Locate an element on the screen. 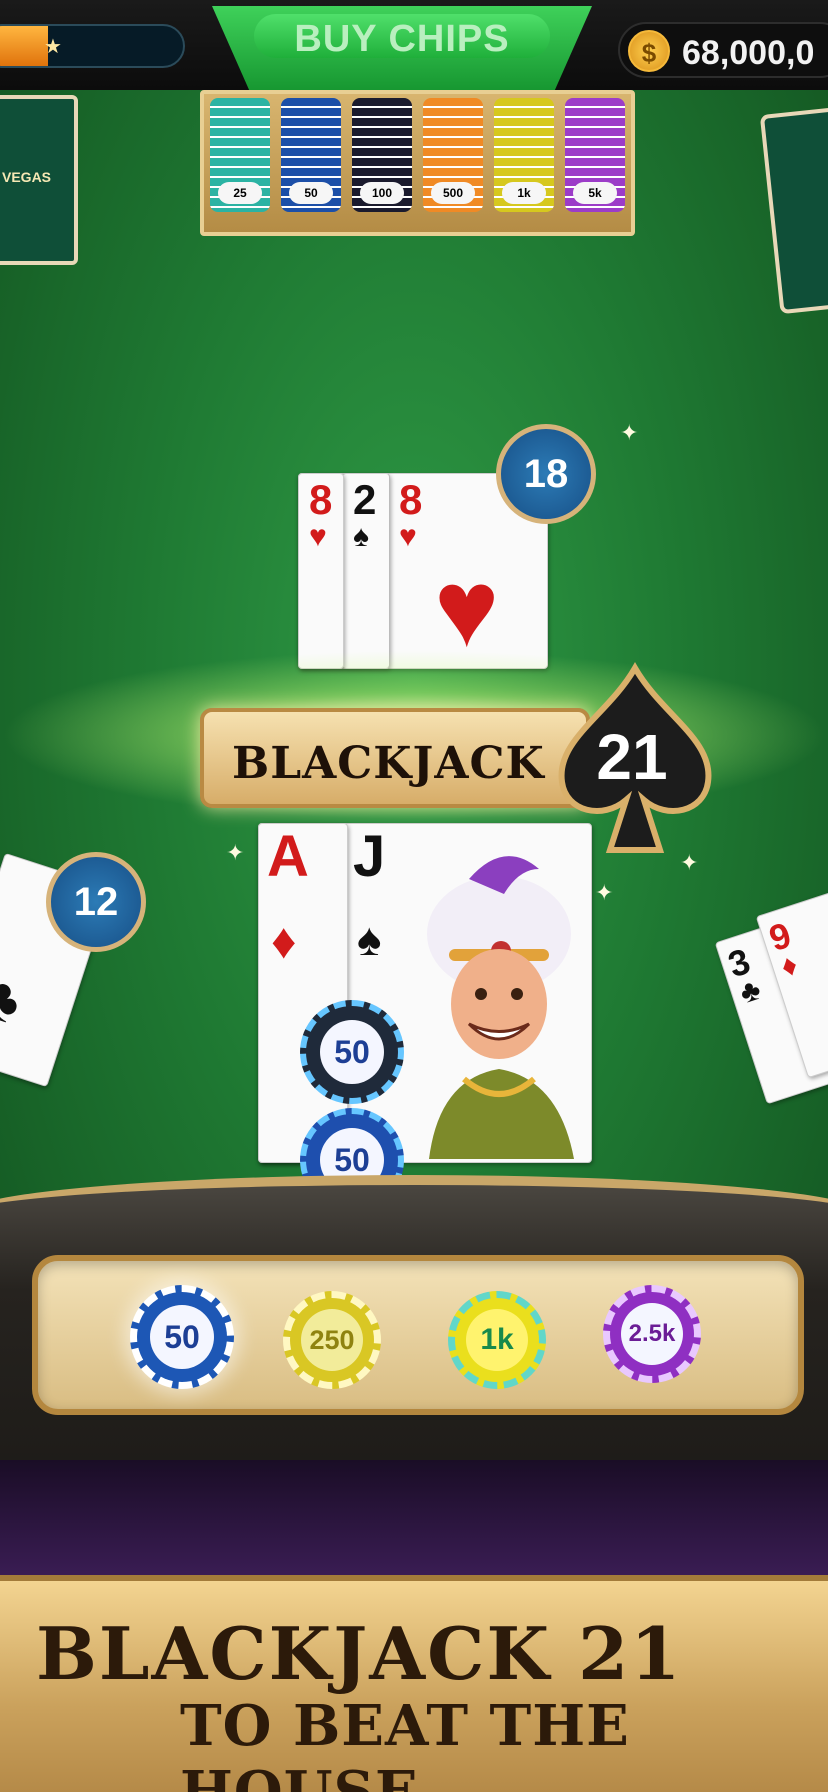  coin-balance: $ 68,000,0 is located at coordinates (723, 50).